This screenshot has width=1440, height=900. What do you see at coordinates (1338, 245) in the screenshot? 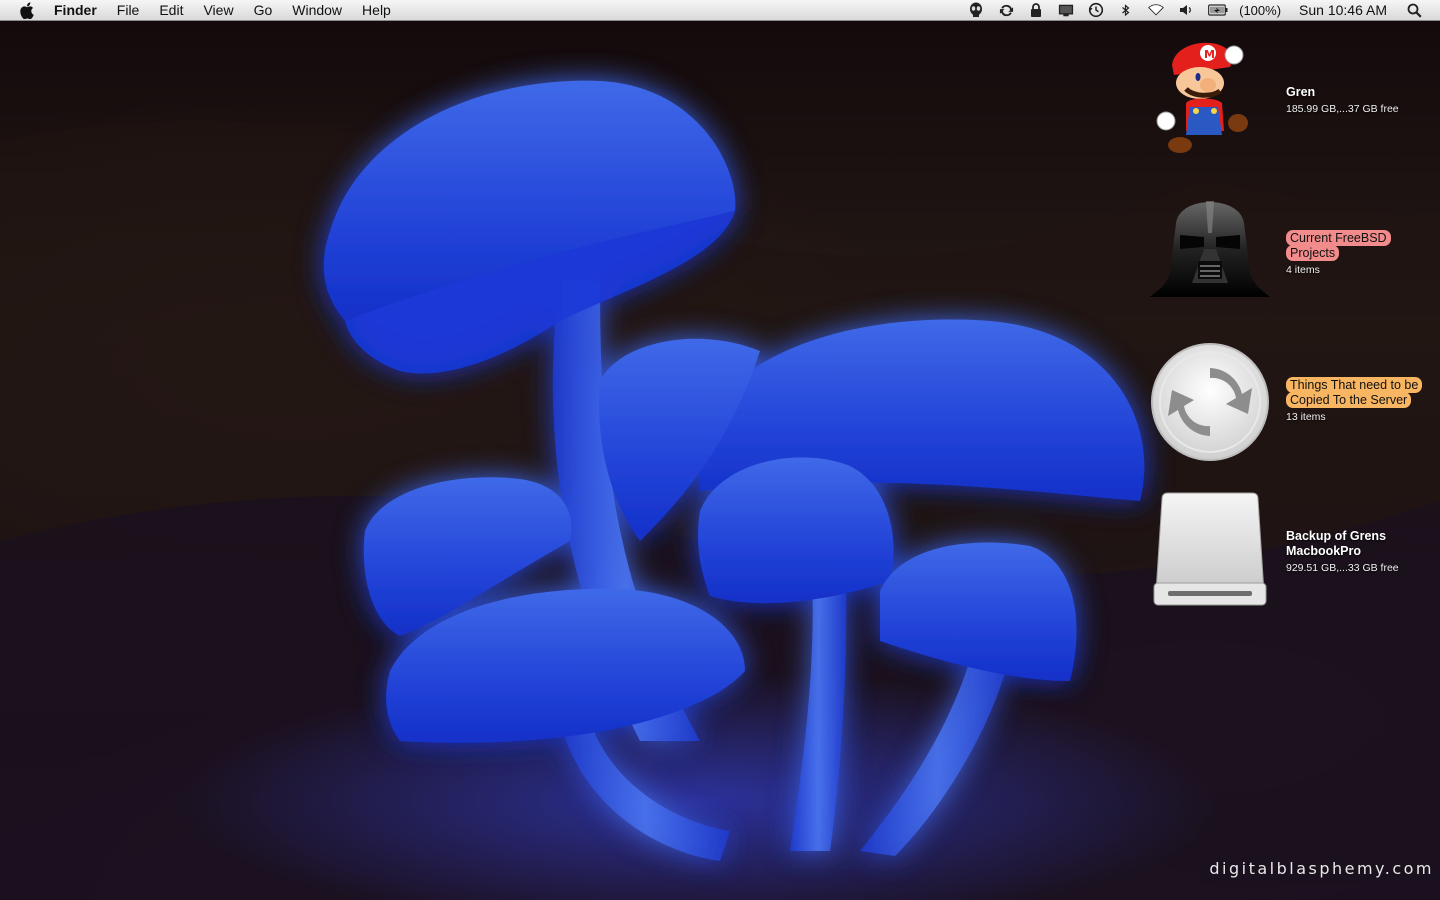
I see `desktop-item-name: Current FreeBSD Projects` at bounding box center [1338, 245].